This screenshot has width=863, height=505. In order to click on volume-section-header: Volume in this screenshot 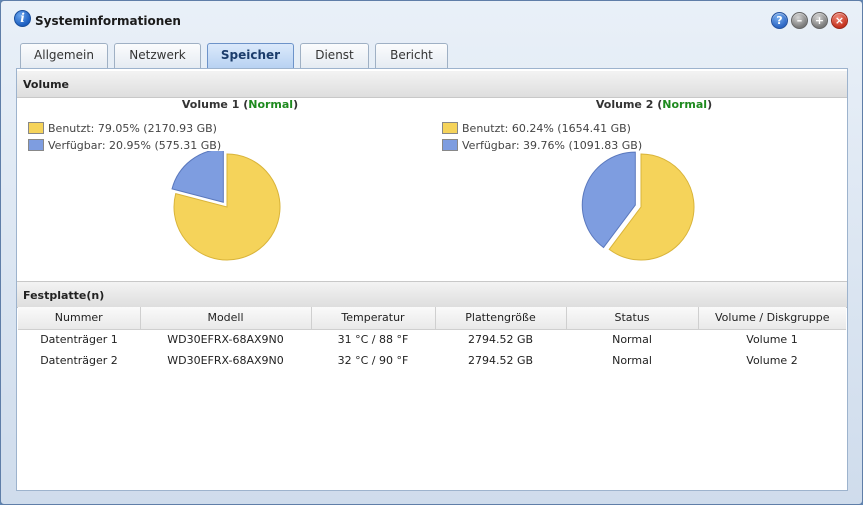, I will do `click(432, 84)`.